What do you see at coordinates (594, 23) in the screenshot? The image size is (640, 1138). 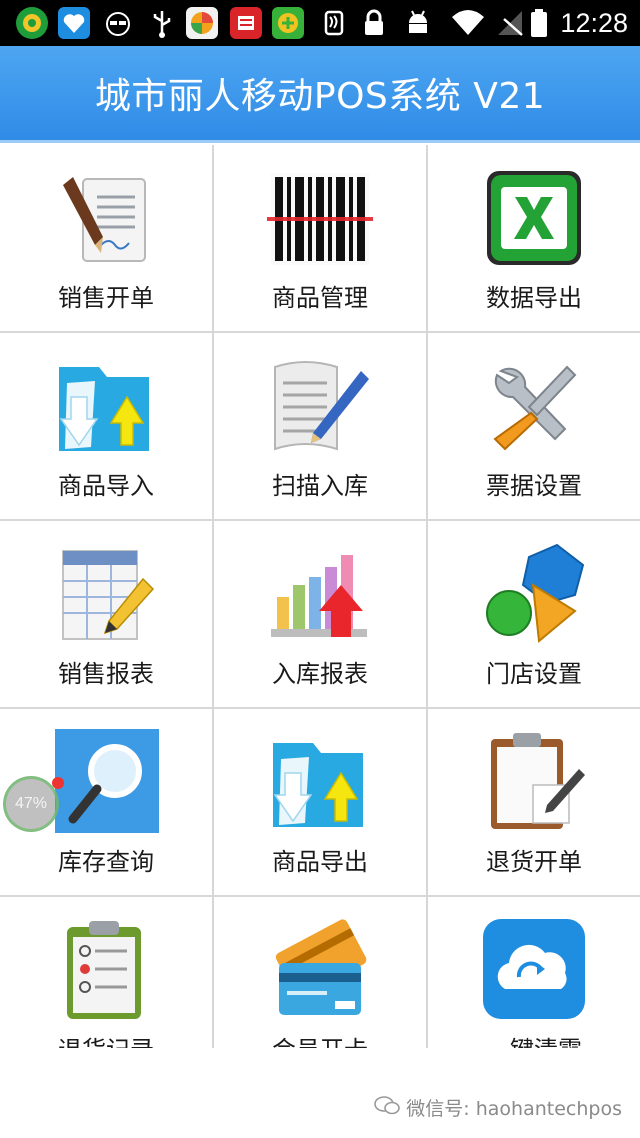 I see `clock: 12:28` at bounding box center [594, 23].